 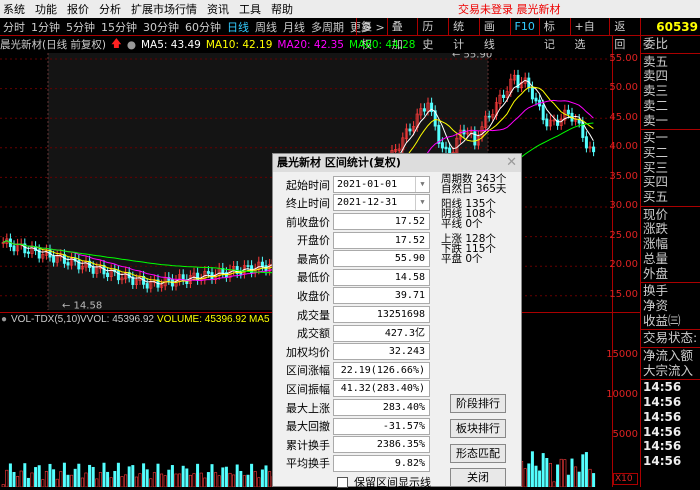 I want to click on field-value: 41.32(283.40%), so click(x=381, y=389).